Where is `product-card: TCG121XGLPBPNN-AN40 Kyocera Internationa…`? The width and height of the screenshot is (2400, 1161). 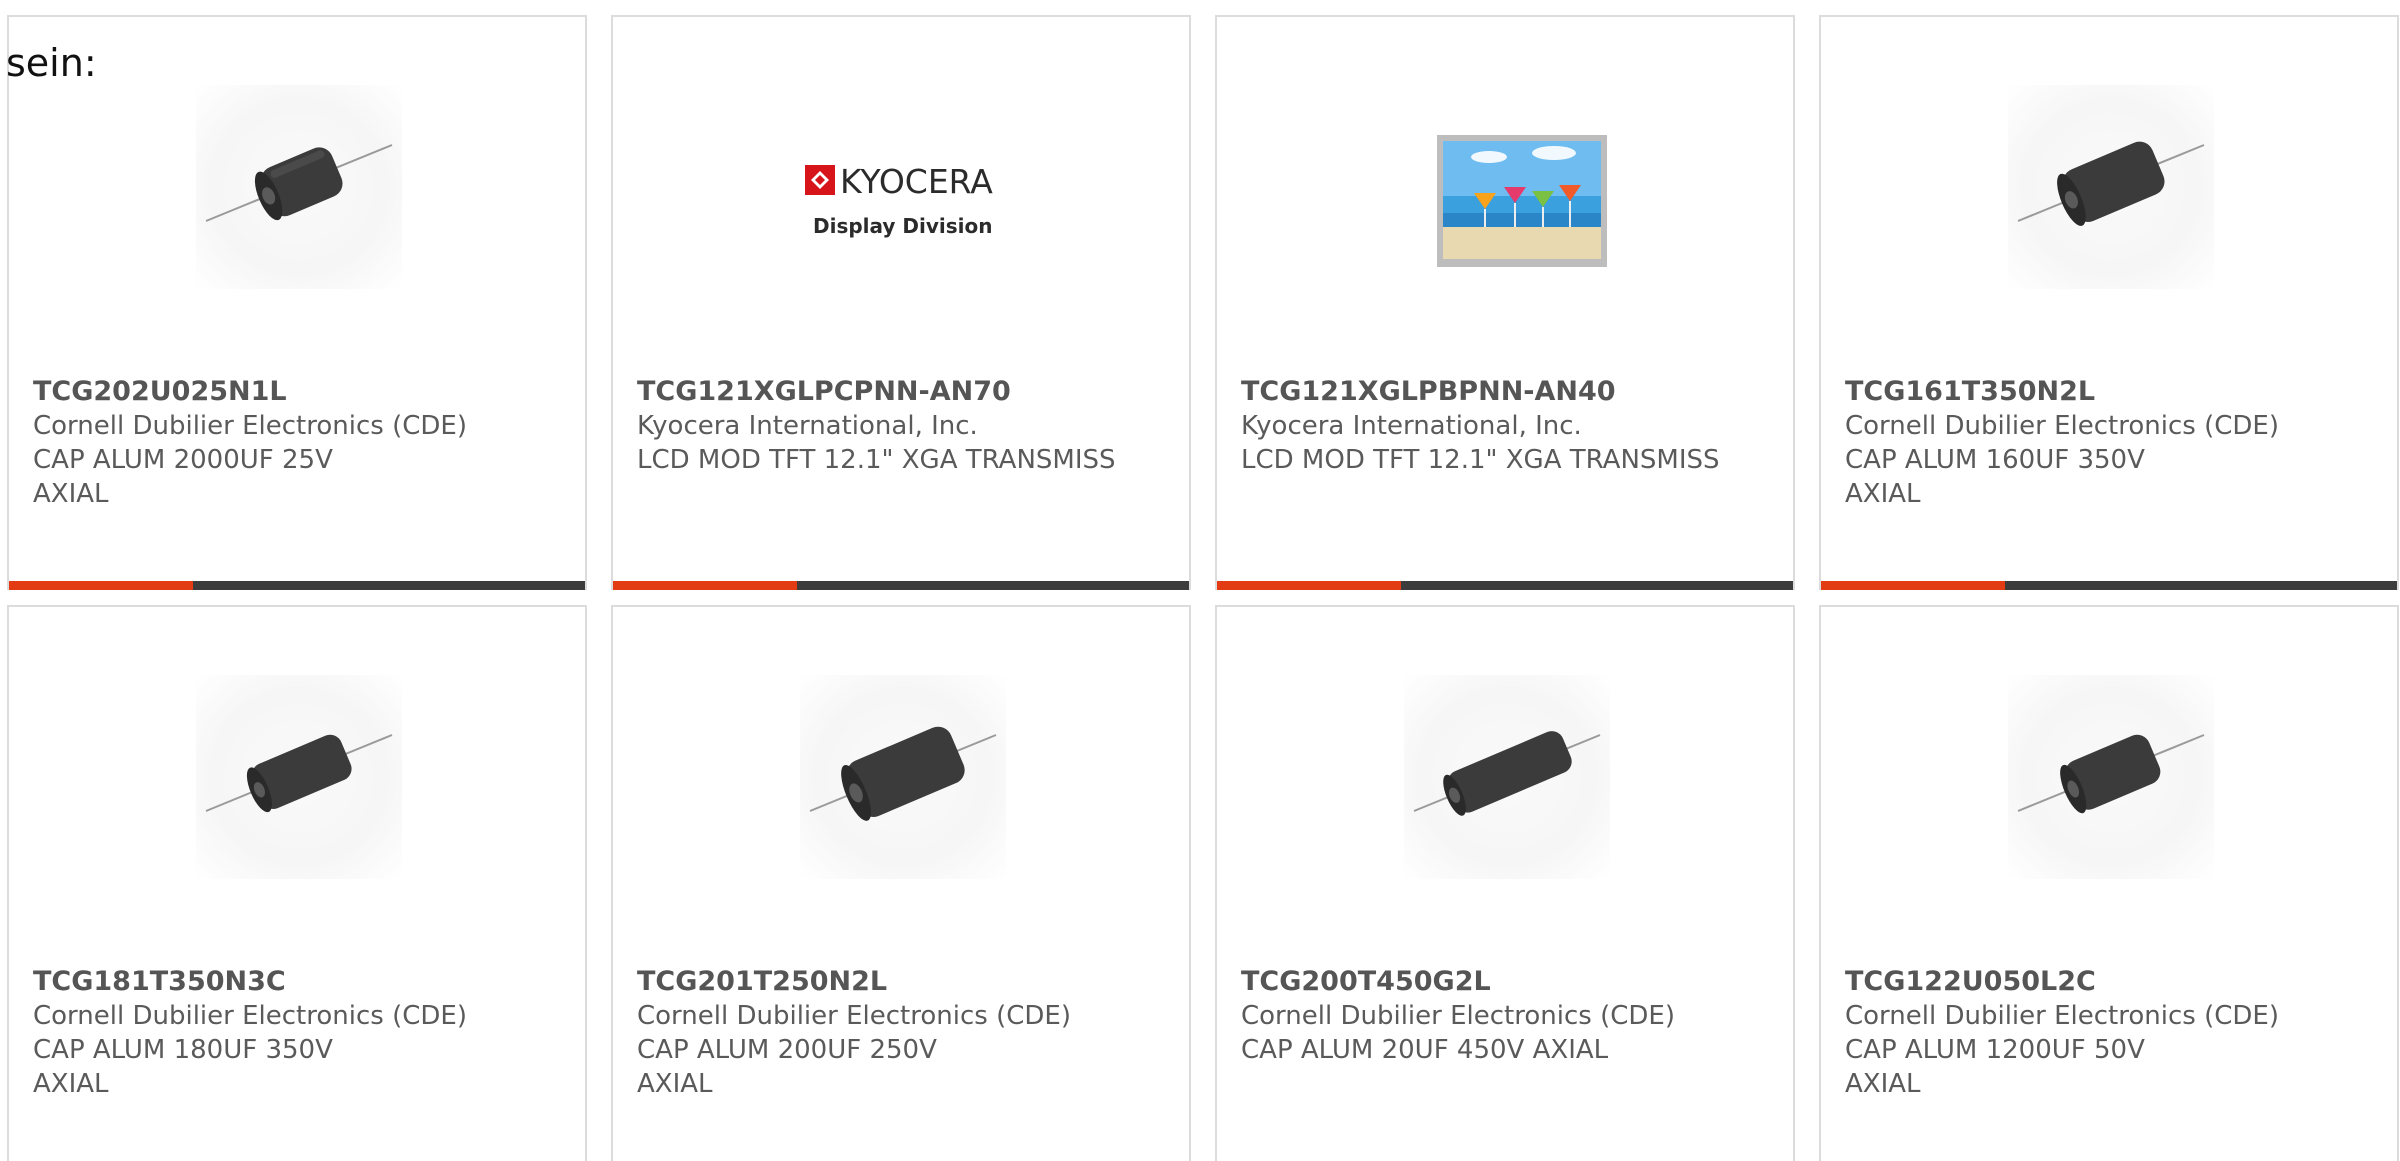 product-card: TCG121XGLPBPNN-AN40 Kyocera Internationa… is located at coordinates (1505, 302).